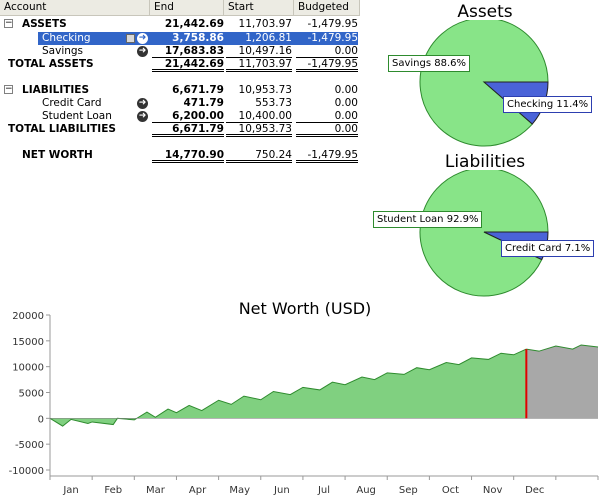 This screenshot has width=611, height=499. What do you see at coordinates (429, 63) in the screenshot?
I see `pie-label-savings: Savings 88.6%` at bounding box center [429, 63].